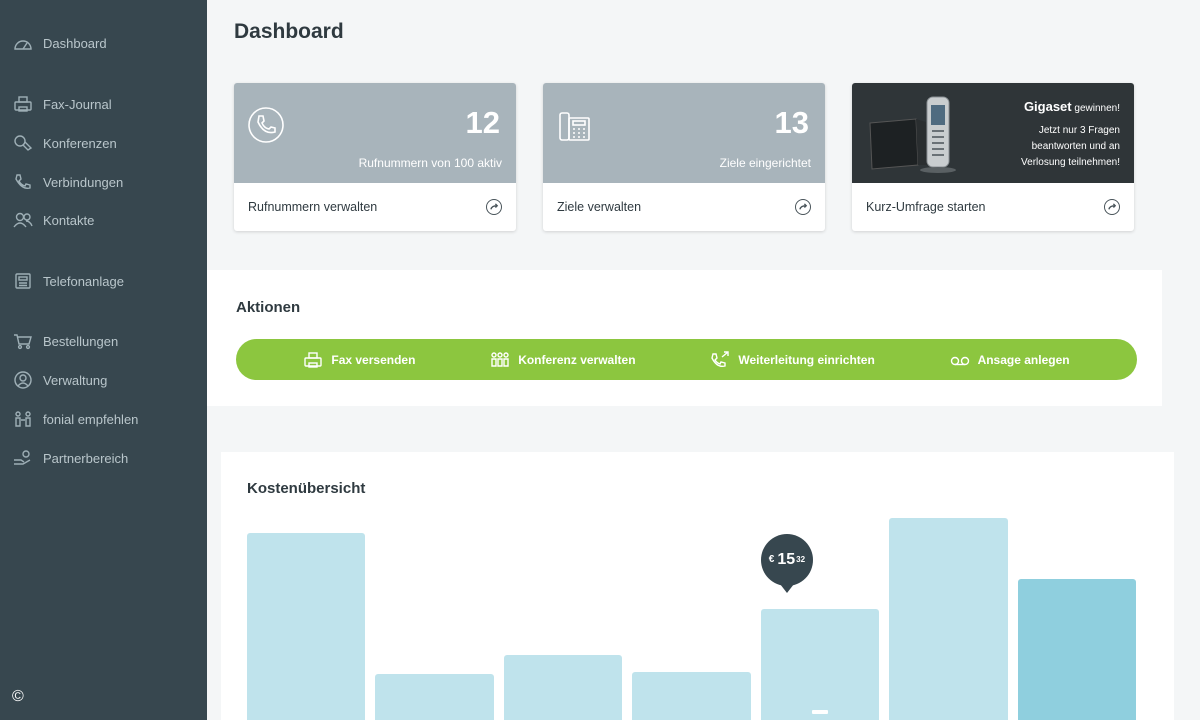  I want to click on card-link-label: Ziele verwalten, so click(599, 207).